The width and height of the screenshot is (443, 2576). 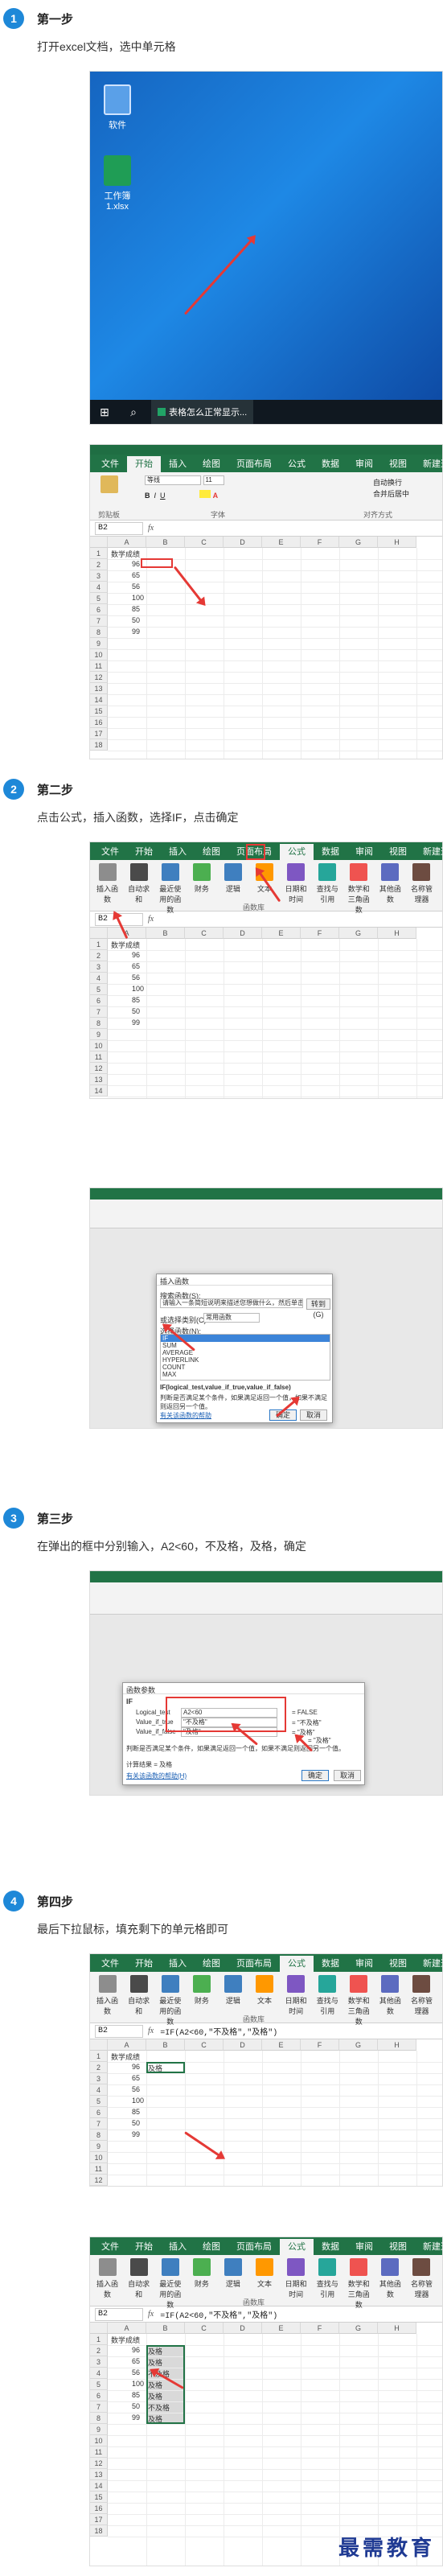 What do you see at coordinates (138, 2101) in the screenshot?
I see `score-cell: 100` at bounding box center [138, 2101].